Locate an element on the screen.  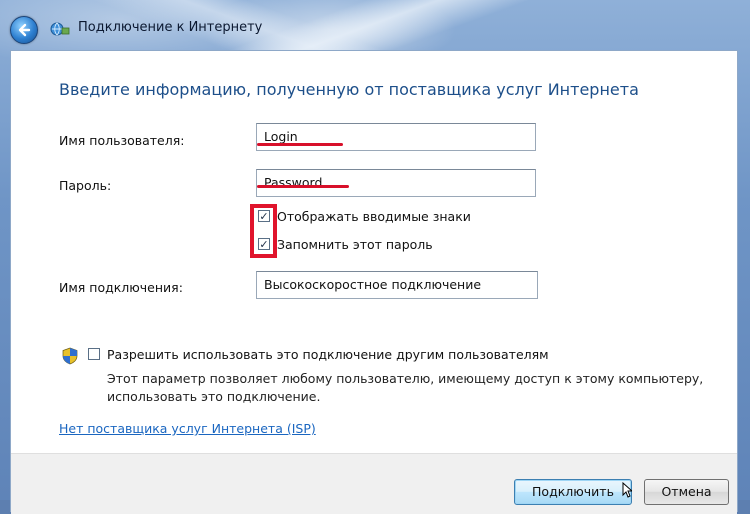
show-chars-label: Отображать вводимые знаки is located at coordinates (374, 216).